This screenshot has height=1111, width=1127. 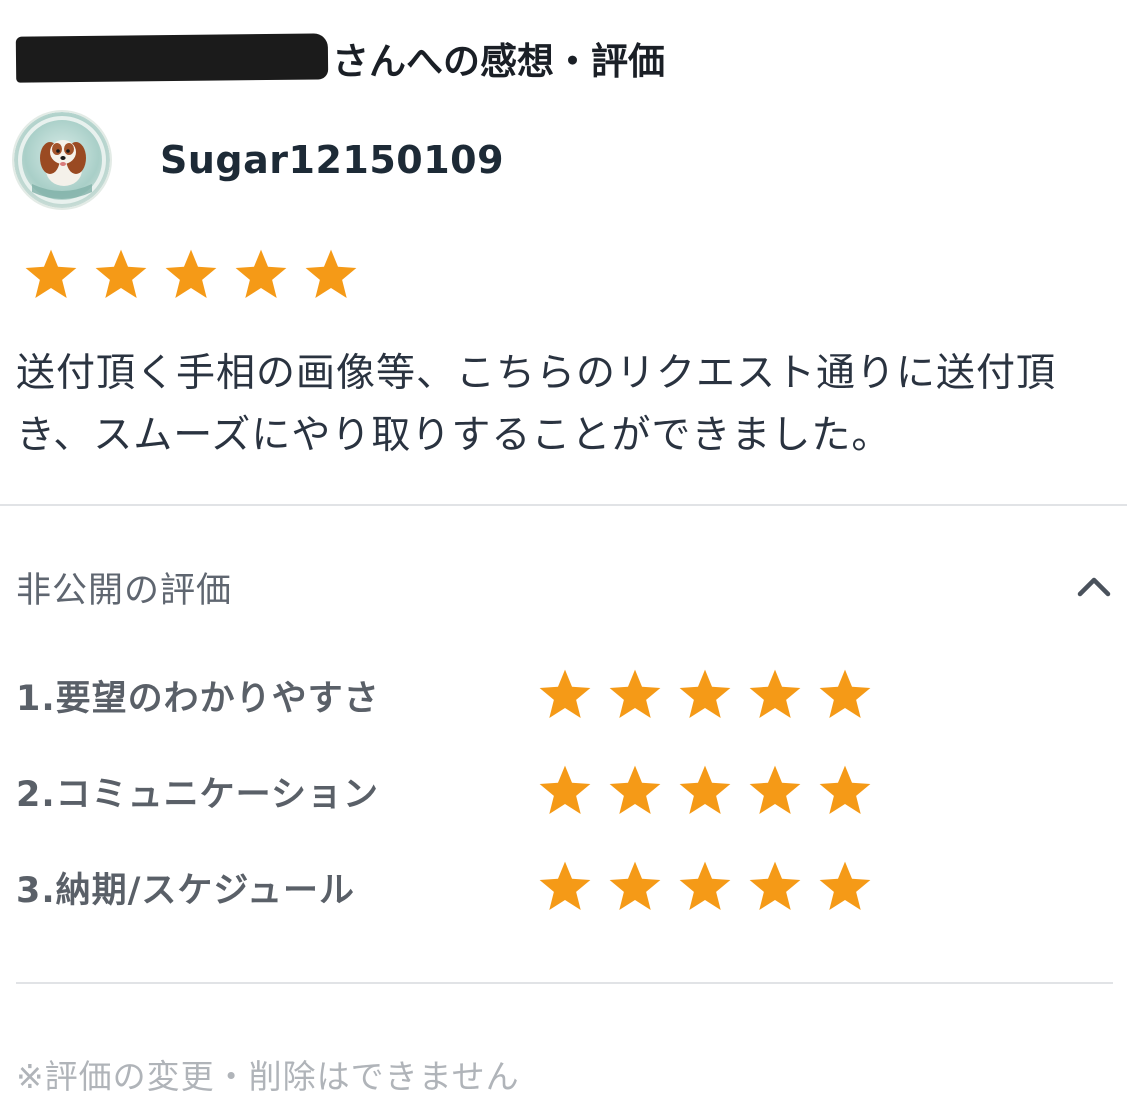 What do you see at coordinates (172, 58) in the screenshot?
I see `redacted-username` at bounding box center [172, 58].